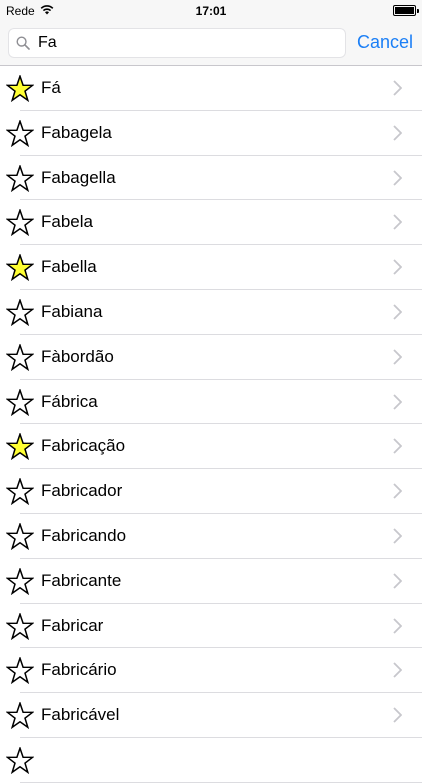 The image size is (422, 783). I want to click on battery-icon, so click(406, 10).